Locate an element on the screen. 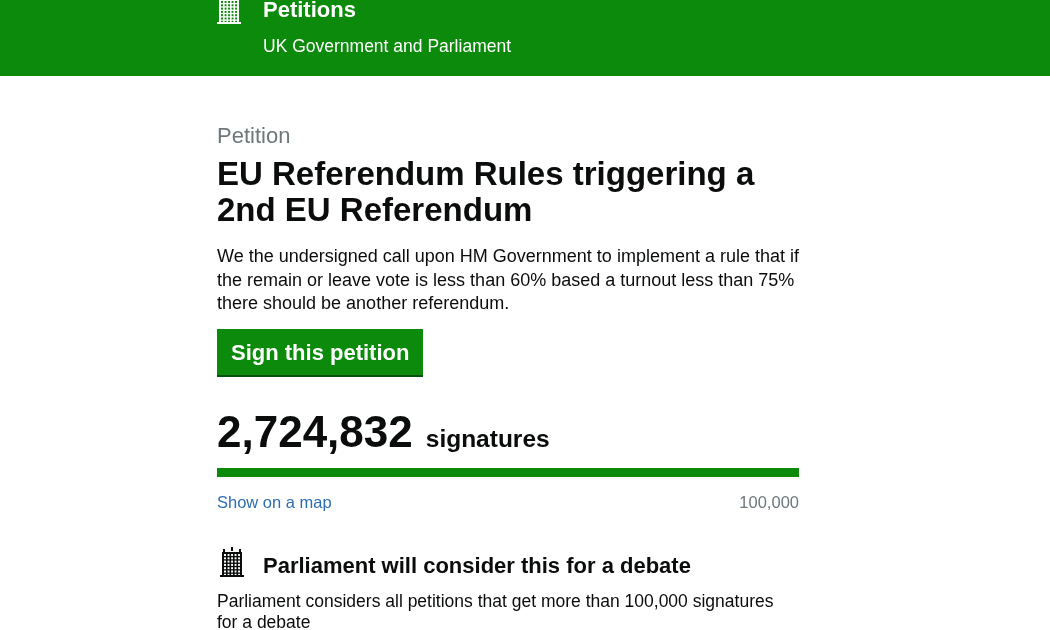  petition-title: EU Referendum Rules triggering a 2nd EU Referendum is located at coordinates (486, 192).